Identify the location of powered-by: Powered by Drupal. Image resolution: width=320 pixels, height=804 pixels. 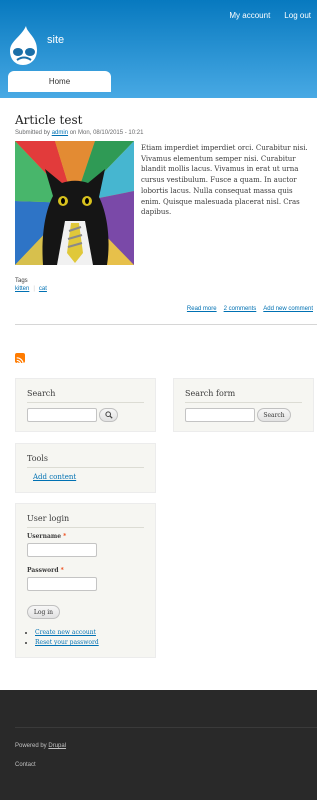
(40, 746).